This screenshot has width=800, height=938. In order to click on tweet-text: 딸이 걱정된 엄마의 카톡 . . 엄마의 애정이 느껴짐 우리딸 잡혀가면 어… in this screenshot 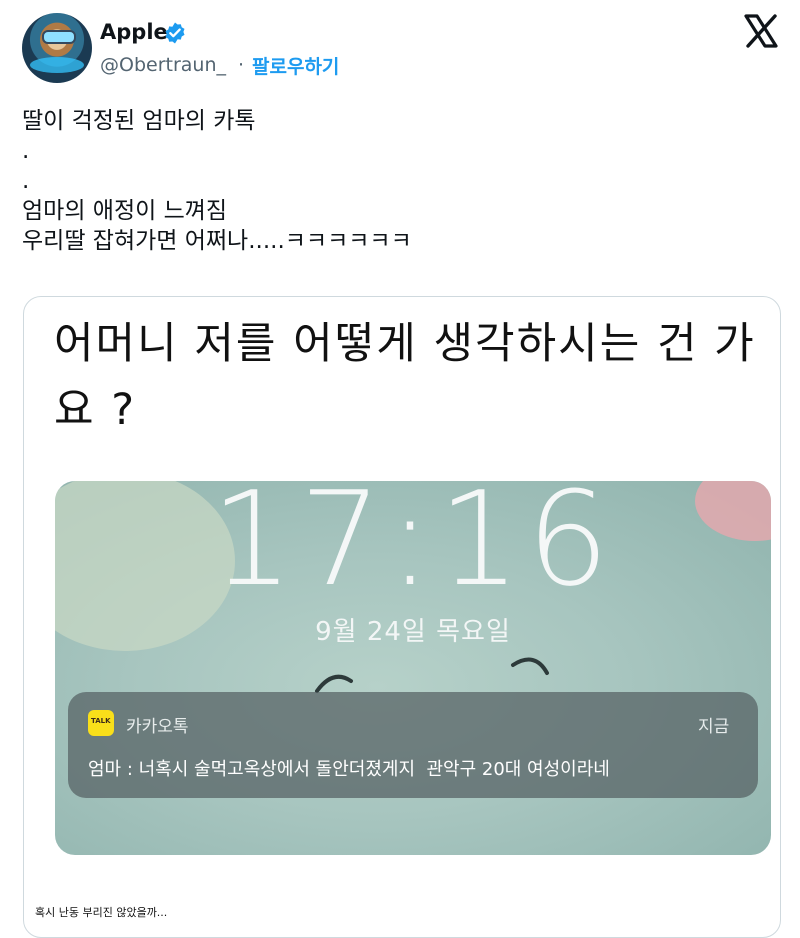, I will do `click(217, 181)`.